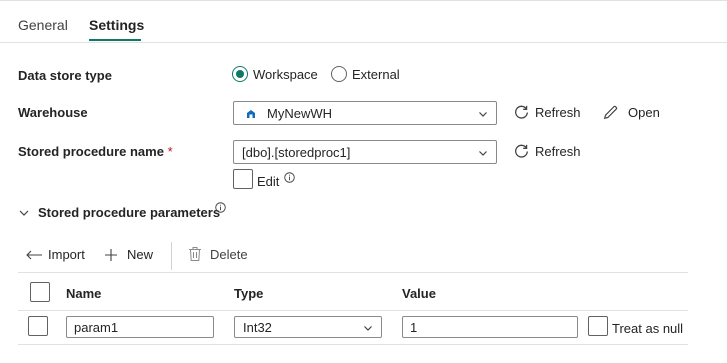 The height and width of the screenshot is (363, 727). What do you see at coordinates (339, 74) in the screenshot?
I see `radio-unselected-icon` at bounding box center [339, 74].